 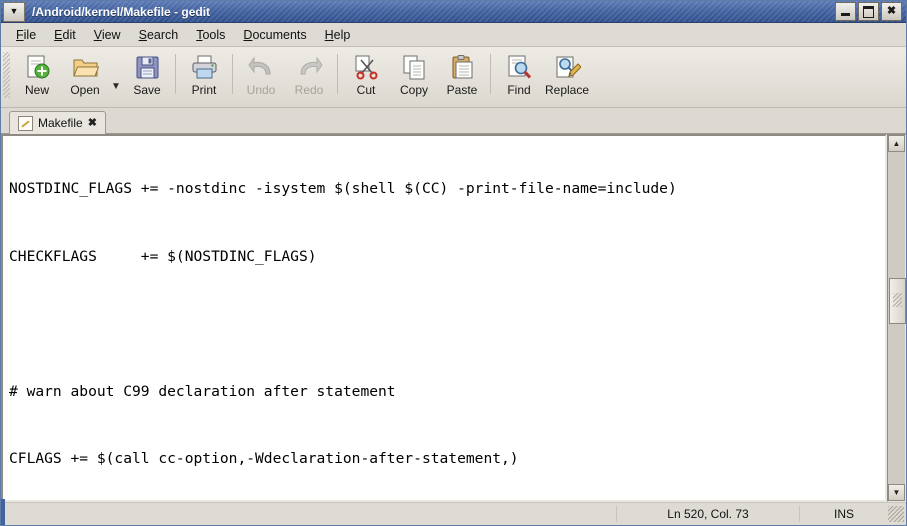 I want to click on undo-arrow-icon, so click(x=261, y=67).